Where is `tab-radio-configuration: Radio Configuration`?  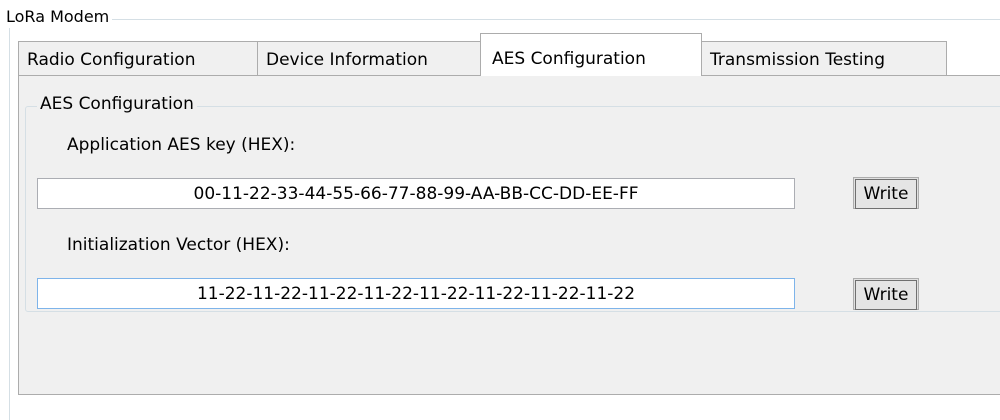
tab-radio-configuration: Radio Configuration is located at coordinates (138, 58).